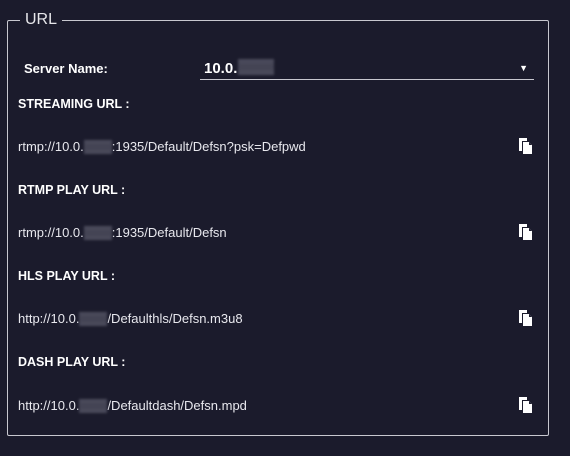  What do you see at coordinates (51, 232) in the screenshot?
I see `rtmp-play-url-prefix: rtmp://10.0.` at bounding box center [51, 232].